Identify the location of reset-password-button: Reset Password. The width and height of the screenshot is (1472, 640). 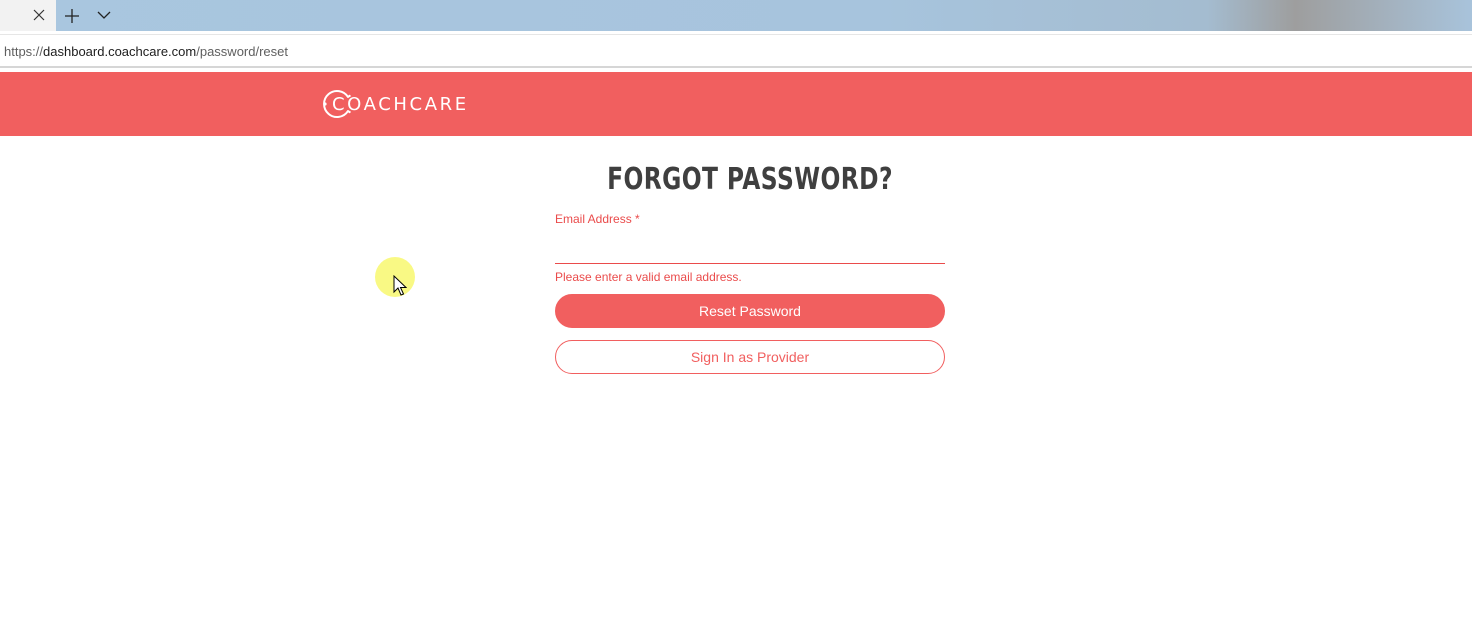
(750, 311).